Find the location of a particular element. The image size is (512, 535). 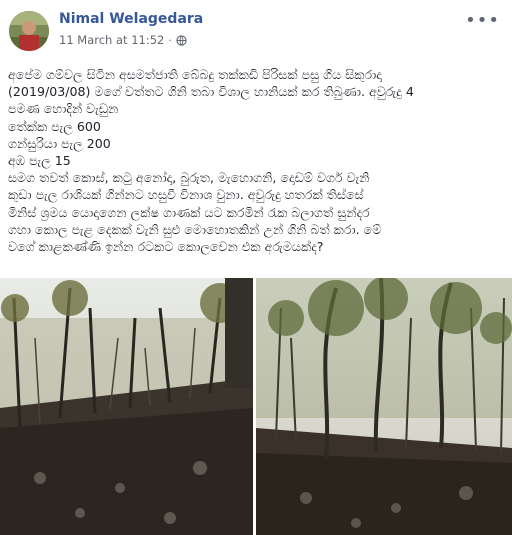

post-line: පමණ හොදින් වැඩුන is located at coordinates (63, 109).